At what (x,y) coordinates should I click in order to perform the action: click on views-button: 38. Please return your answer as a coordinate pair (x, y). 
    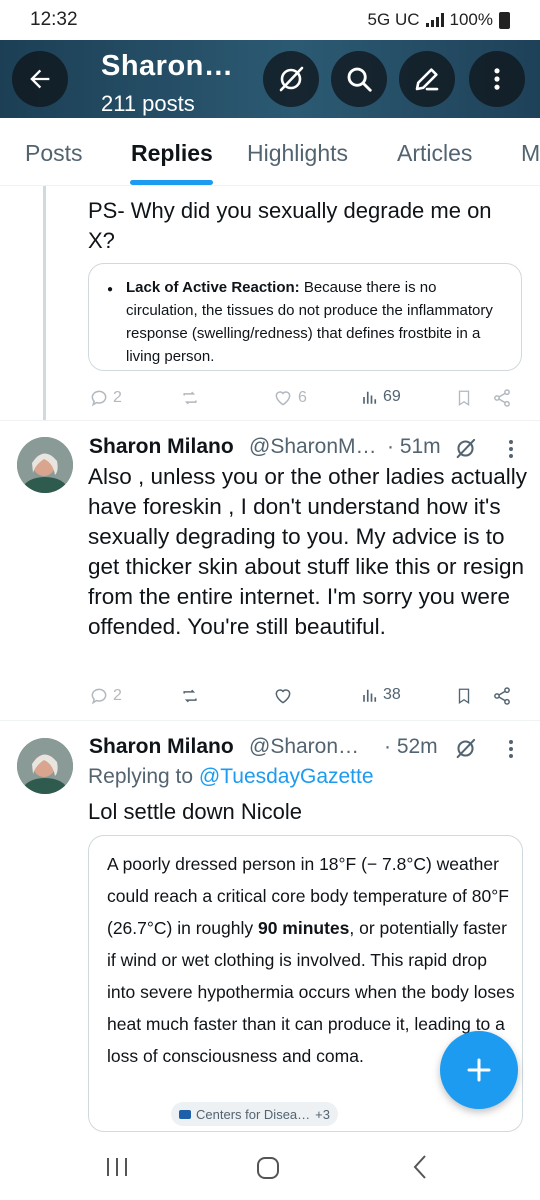
    Looking at the image, I should click on (381, 695).